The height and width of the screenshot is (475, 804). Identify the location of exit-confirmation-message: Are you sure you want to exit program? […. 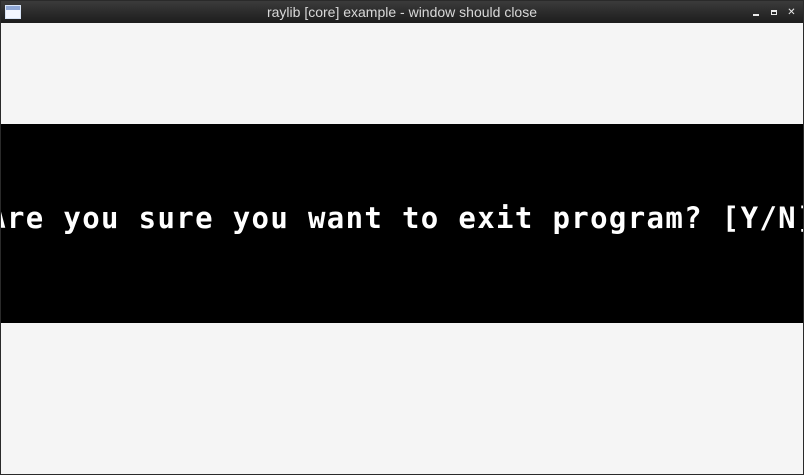
(402, 217).